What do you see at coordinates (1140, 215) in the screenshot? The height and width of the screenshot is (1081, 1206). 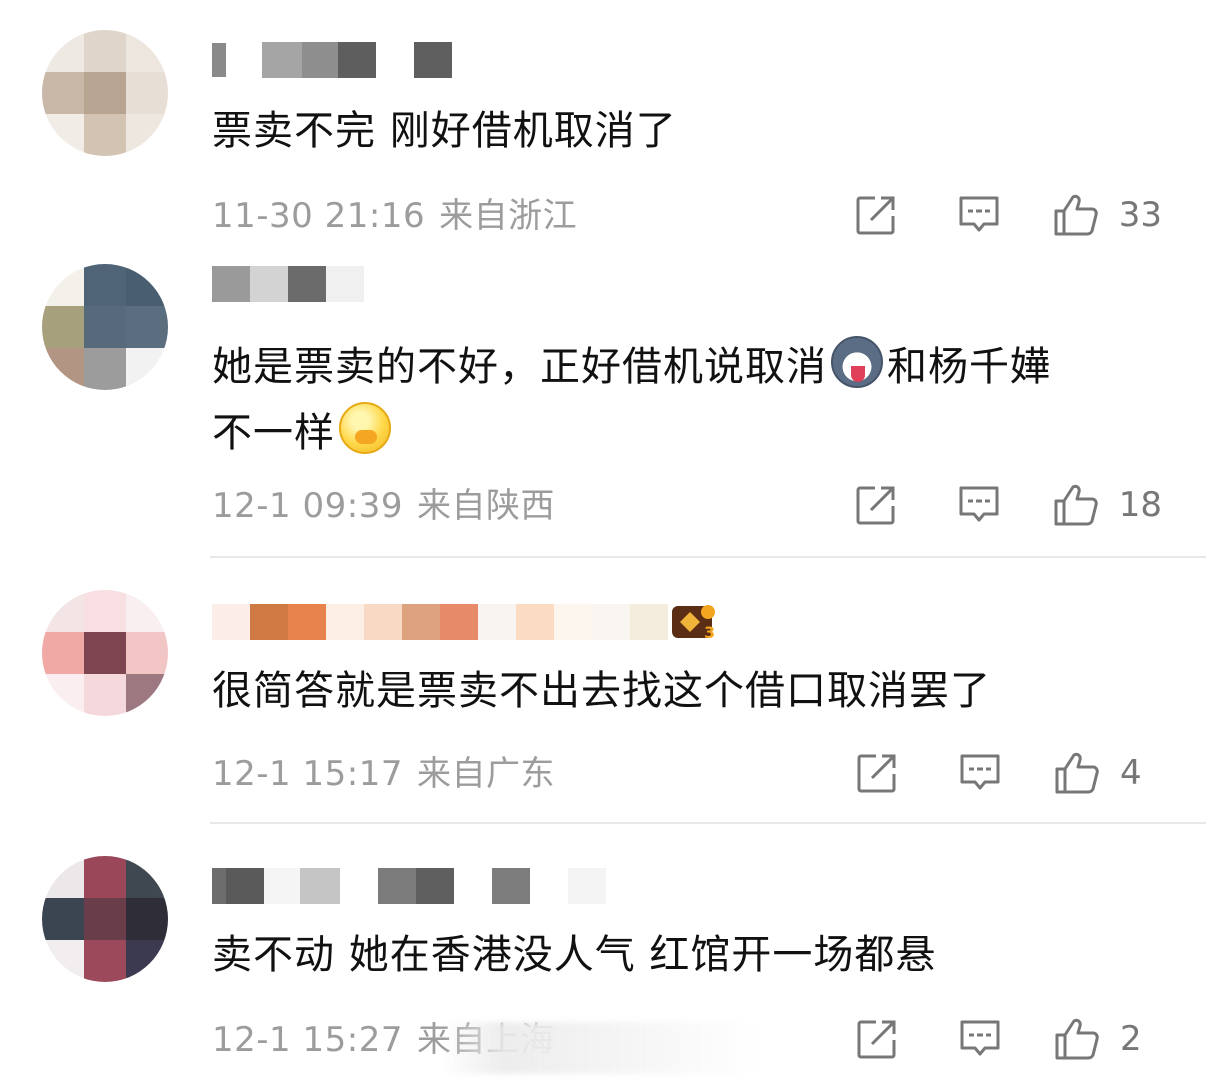 I see `like-count: 33` at bounding box center [1140, 215].